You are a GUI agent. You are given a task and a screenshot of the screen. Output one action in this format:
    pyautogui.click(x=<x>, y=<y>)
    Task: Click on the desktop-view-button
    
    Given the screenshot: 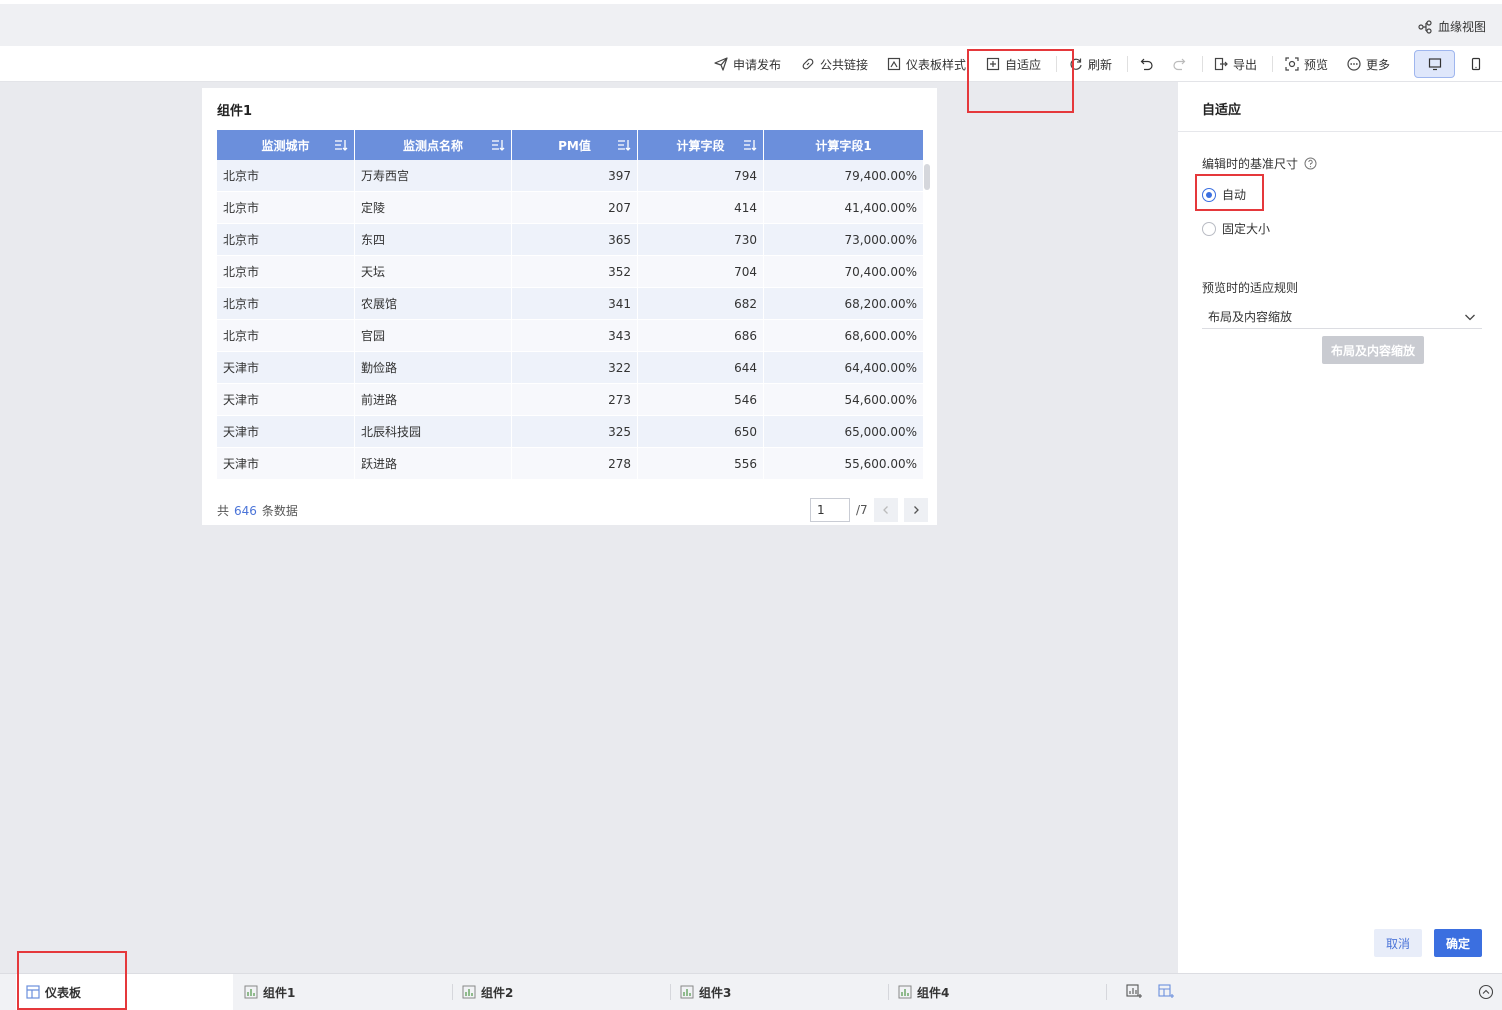 What is the action you would take?
    pyautogui.click(x=1434, y=64)
    